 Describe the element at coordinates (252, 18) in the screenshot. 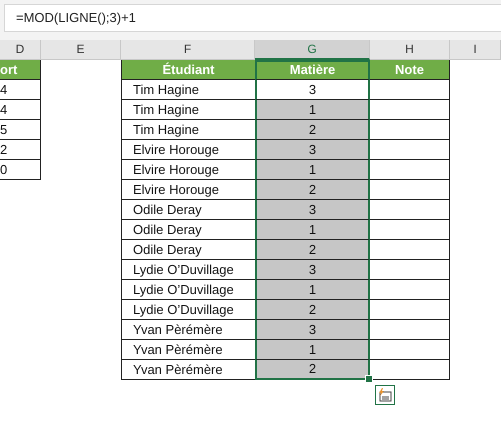

I see `formula-field: =MOD(LIGNE();3)+1` at that location.